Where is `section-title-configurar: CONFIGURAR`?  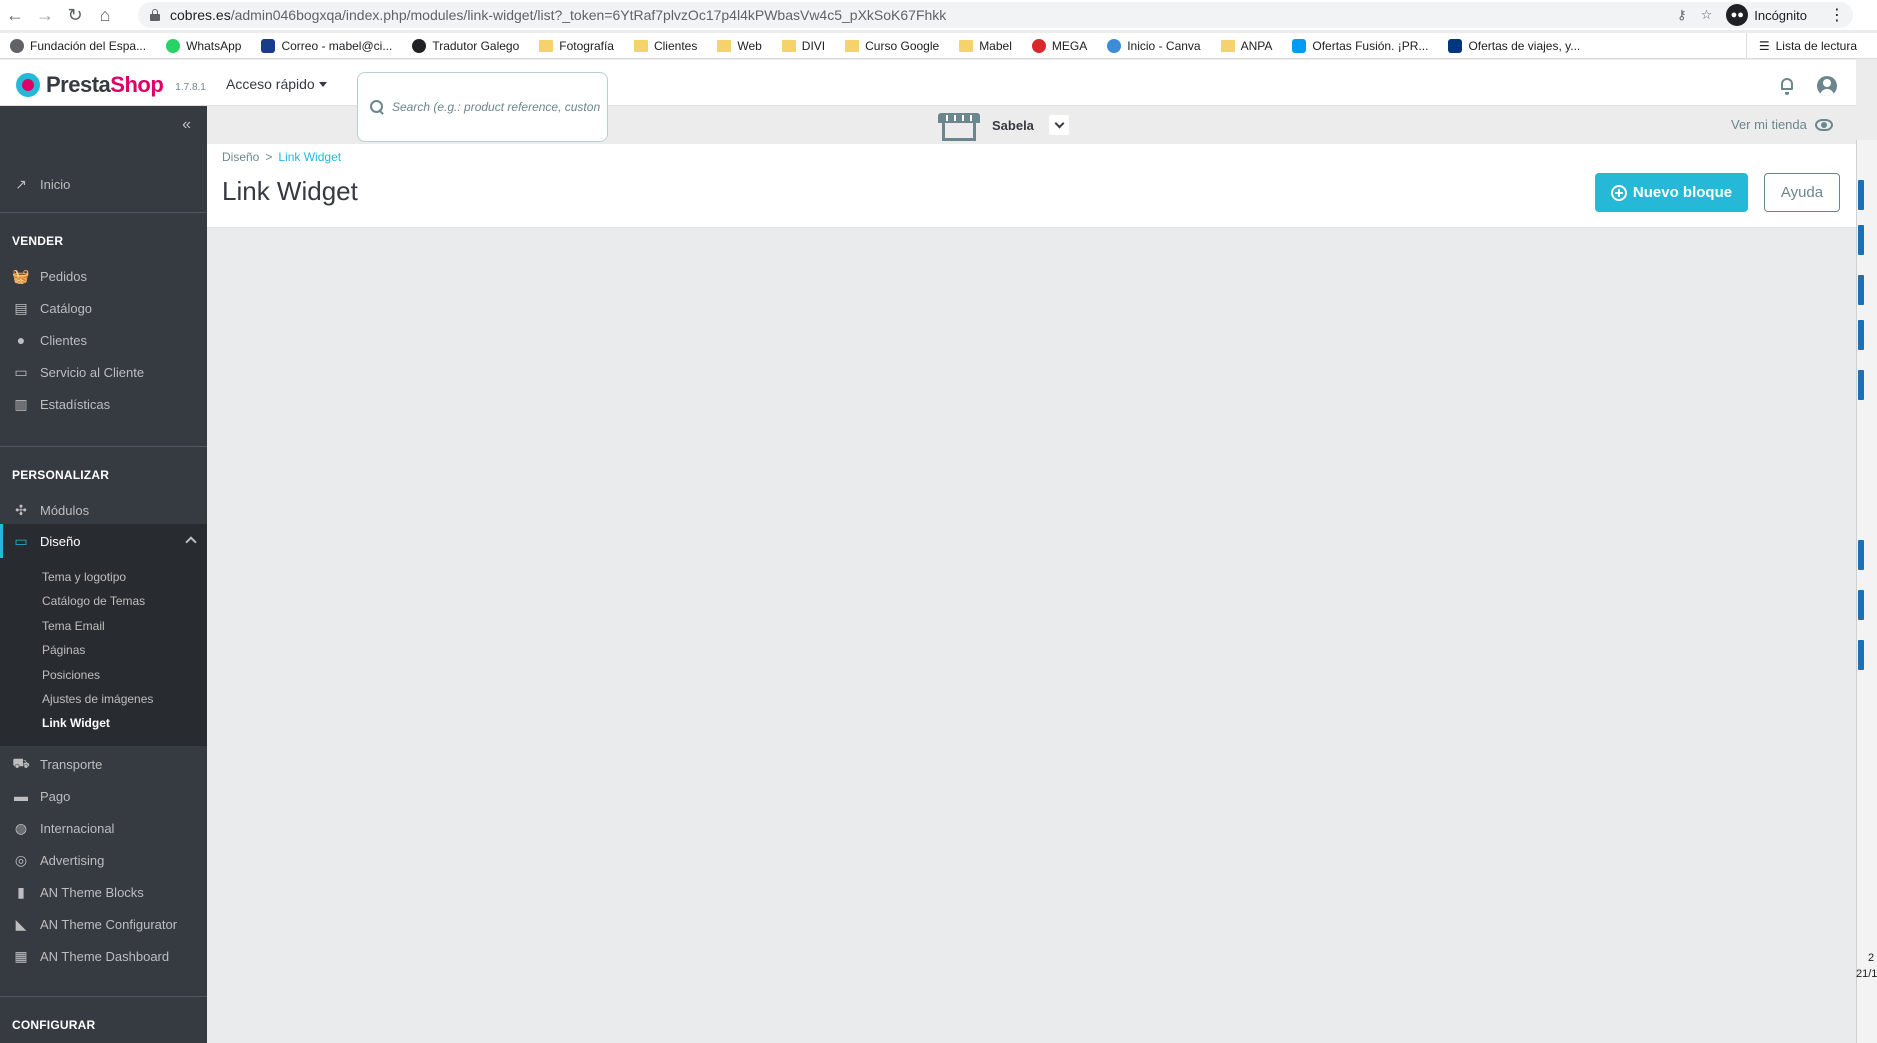
section-title-configurar: CONFIGURAR is located at coordinates (54, 1025).